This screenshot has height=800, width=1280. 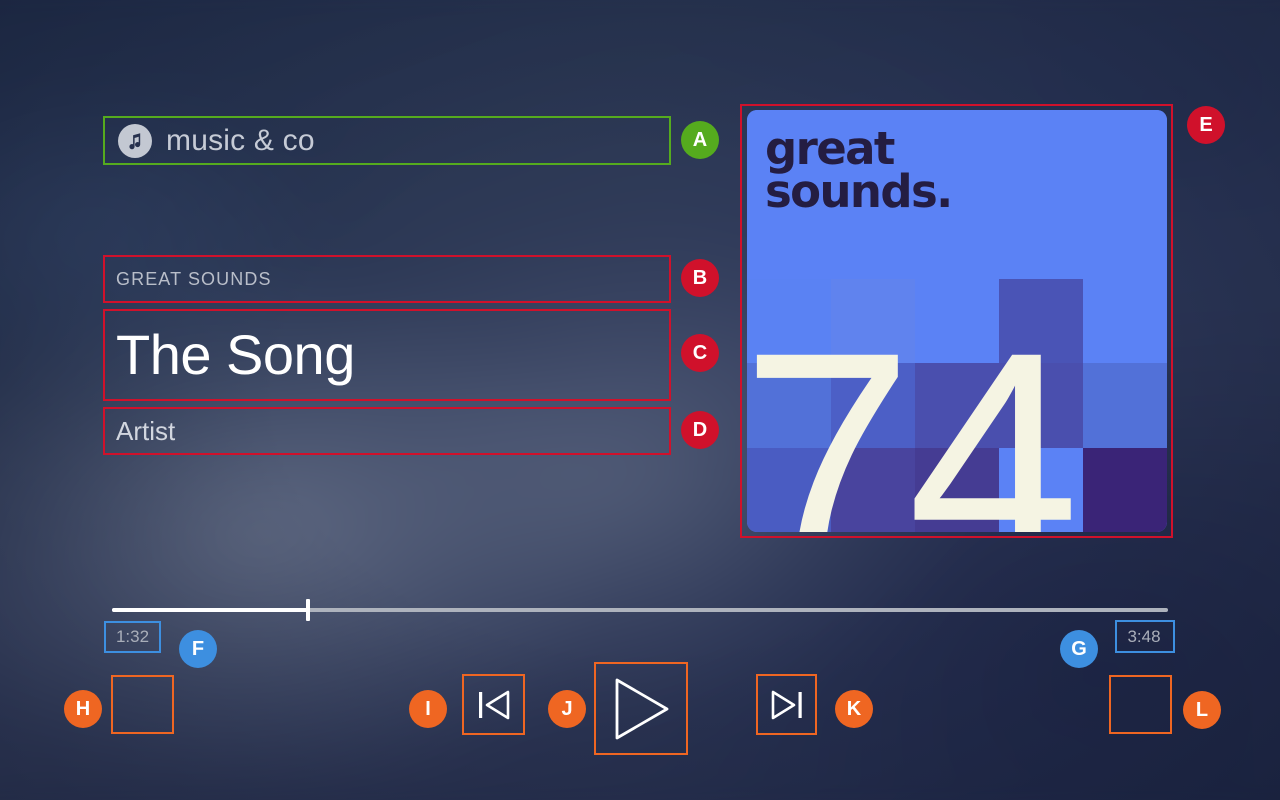 I want to click on brand-header: music & co, so click(x=387, y=140).